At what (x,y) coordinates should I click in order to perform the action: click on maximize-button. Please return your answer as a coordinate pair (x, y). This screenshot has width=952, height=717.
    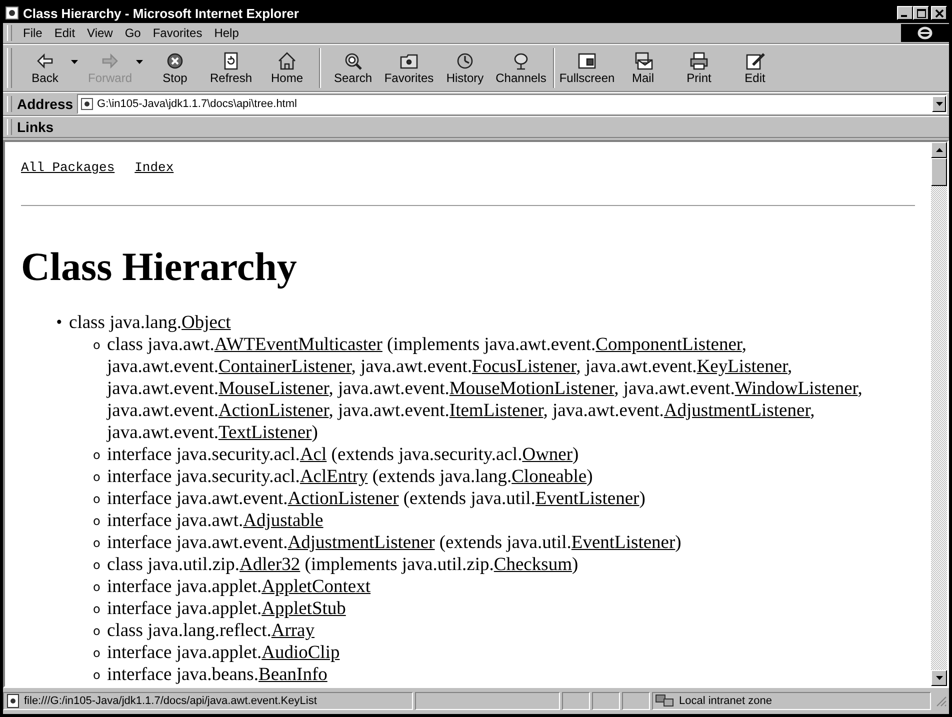
    Looking at the image, I should click on (921, 13).